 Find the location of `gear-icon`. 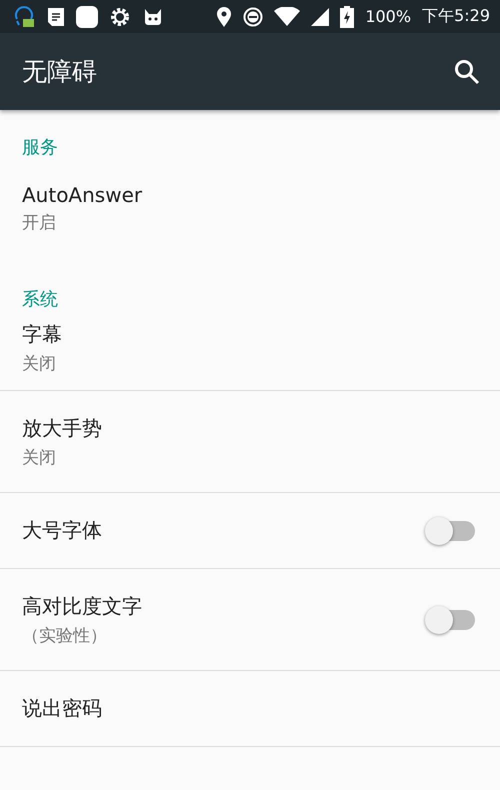

gear-icon is located at coordinates (120, 17).